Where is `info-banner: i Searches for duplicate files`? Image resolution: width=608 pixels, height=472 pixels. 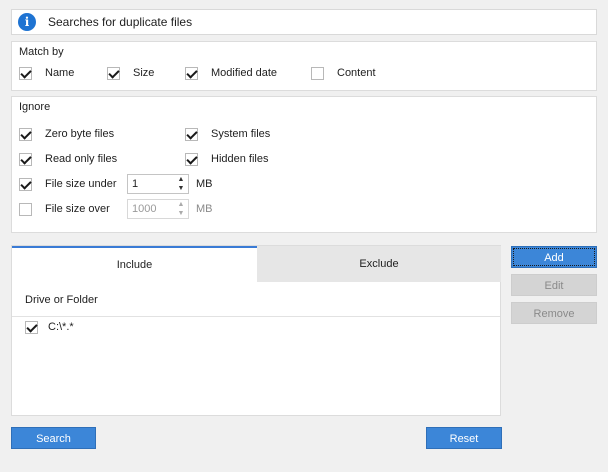
info-banner: i Searches for duplicate files is located at coordinates (304, 22).